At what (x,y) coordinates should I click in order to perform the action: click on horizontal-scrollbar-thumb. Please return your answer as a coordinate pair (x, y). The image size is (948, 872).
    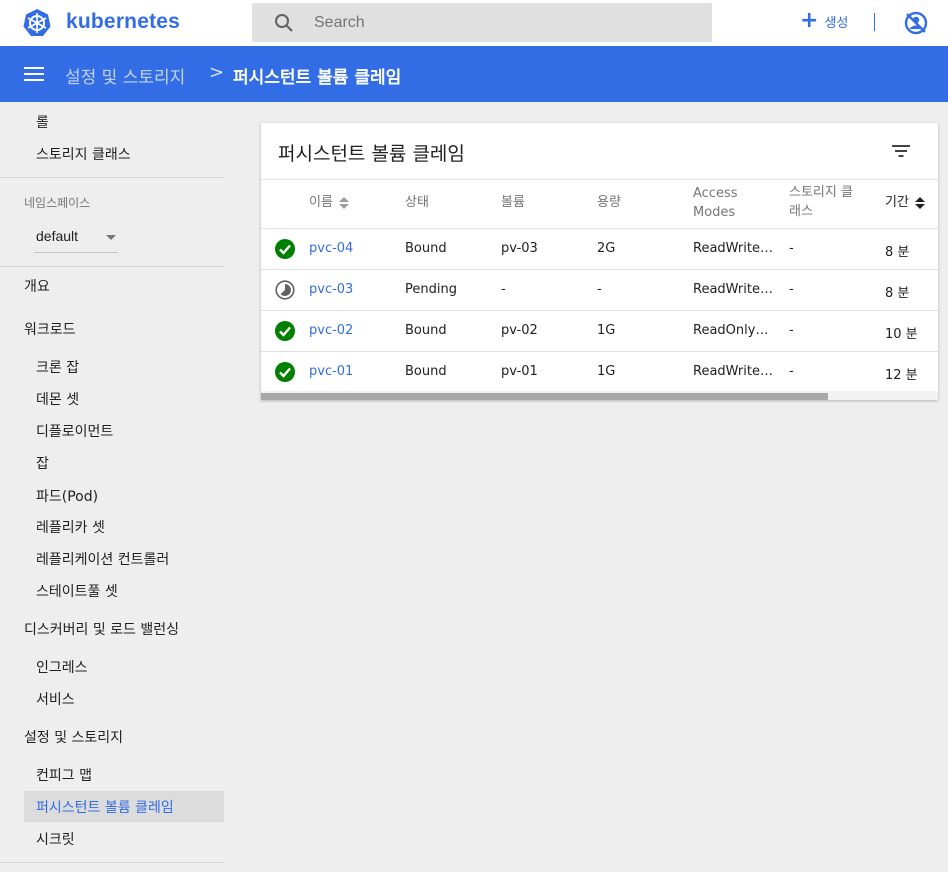
    Looking at the image, I should click on (544, 396).